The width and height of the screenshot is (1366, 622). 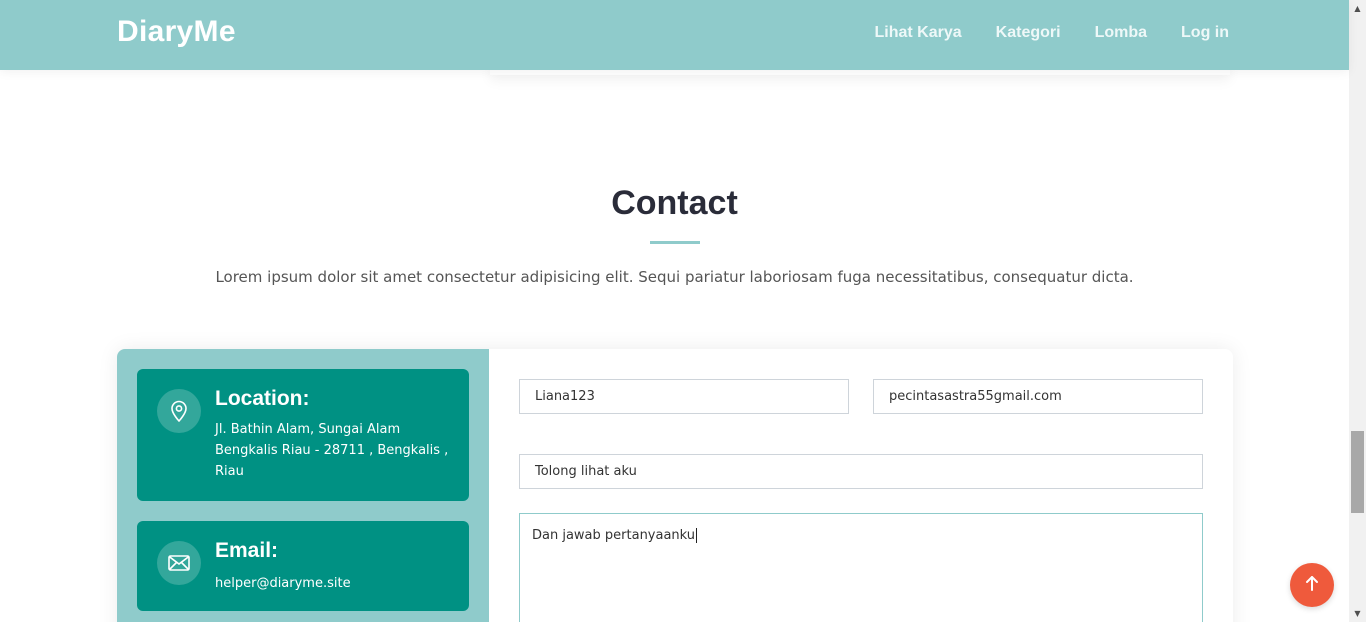 What do you see at coordinates (918, 33) in the screenshot?
I see `nav-lihat-karya: Lihat Karya` at bounding box center [918, 33].